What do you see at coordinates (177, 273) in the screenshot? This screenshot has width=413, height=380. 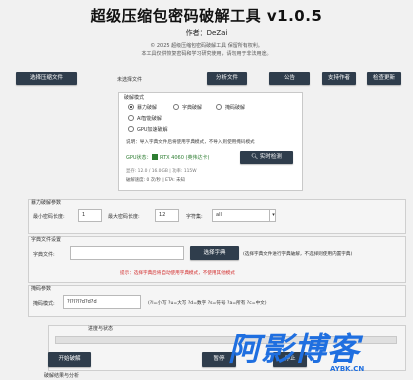 I see `dict-warning: 提示：选择字典后将自动使用字典模式，不使用其他模式` at bounding box center [177, 273].